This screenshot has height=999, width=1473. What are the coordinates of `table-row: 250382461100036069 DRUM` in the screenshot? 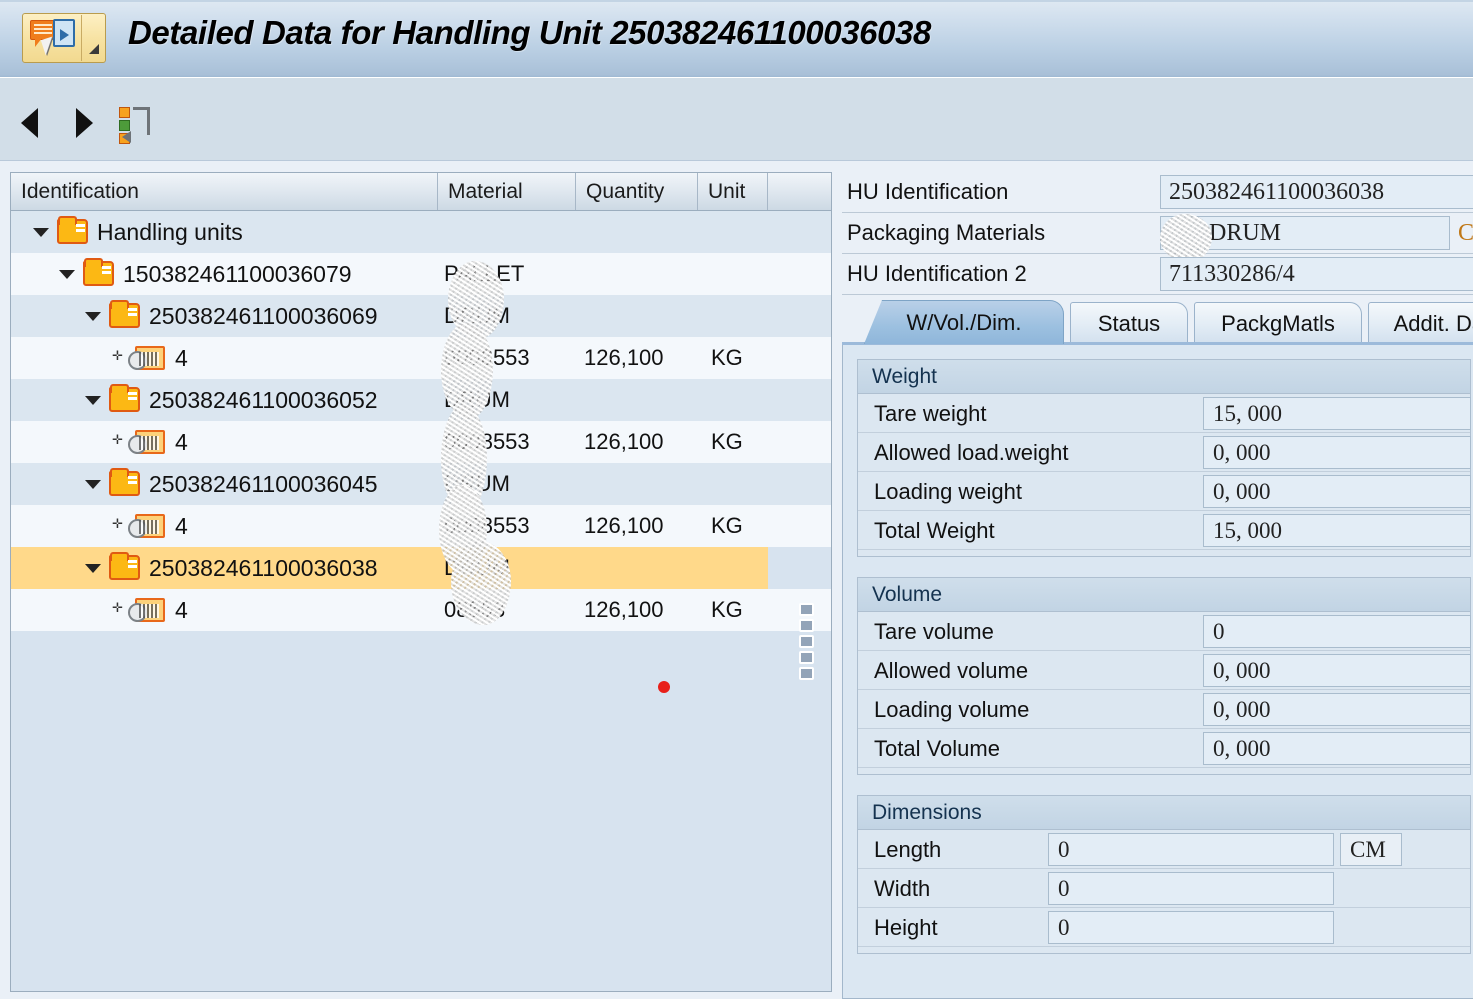 It's located at (421, 316).